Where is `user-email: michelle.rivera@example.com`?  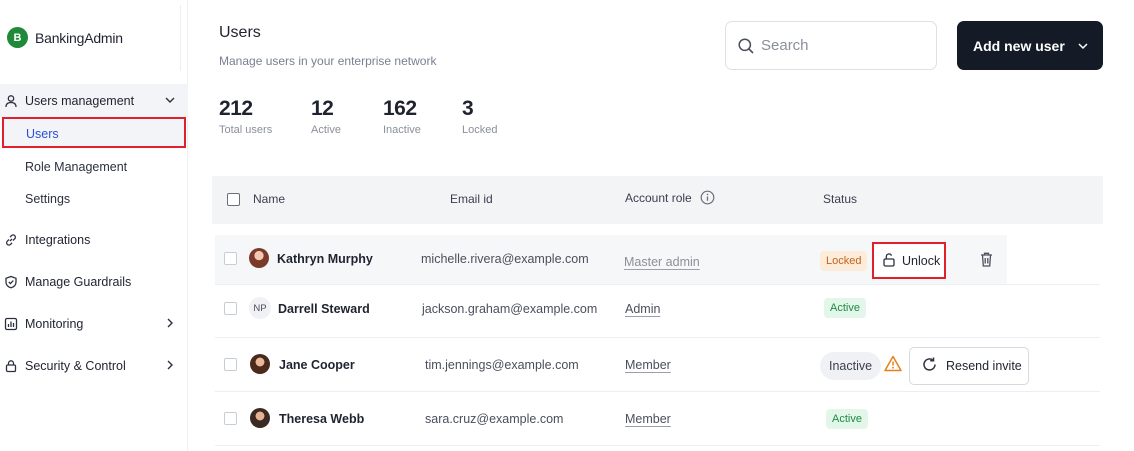 user-email: michelle.rivera@example.com is located at coordinates (505, 259).